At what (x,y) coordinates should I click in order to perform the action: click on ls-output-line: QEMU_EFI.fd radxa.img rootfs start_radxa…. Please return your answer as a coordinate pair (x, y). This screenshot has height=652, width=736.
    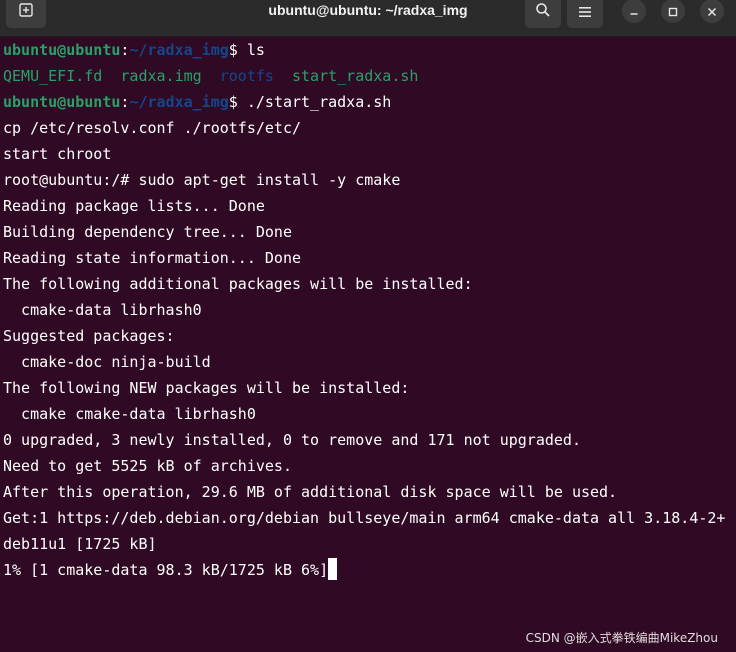
    Looking at the image, I should click on (365, 76).